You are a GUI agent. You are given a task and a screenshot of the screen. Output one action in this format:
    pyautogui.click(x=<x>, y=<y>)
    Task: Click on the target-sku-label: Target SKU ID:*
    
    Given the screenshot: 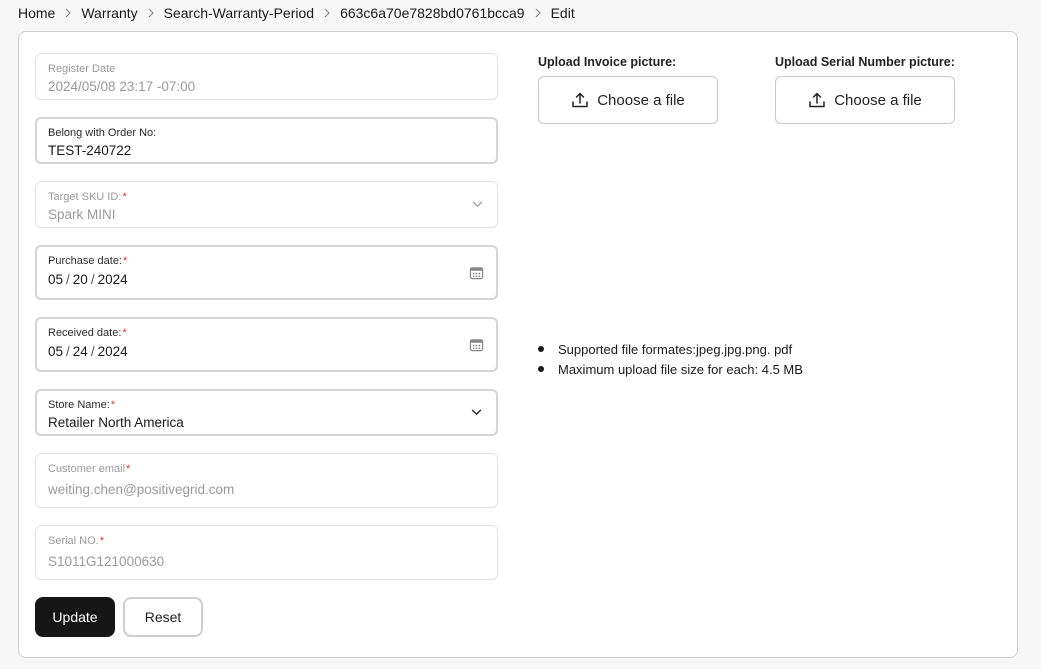 What is the action you would take?
    pyautogui.click(x=87, y=197)
    